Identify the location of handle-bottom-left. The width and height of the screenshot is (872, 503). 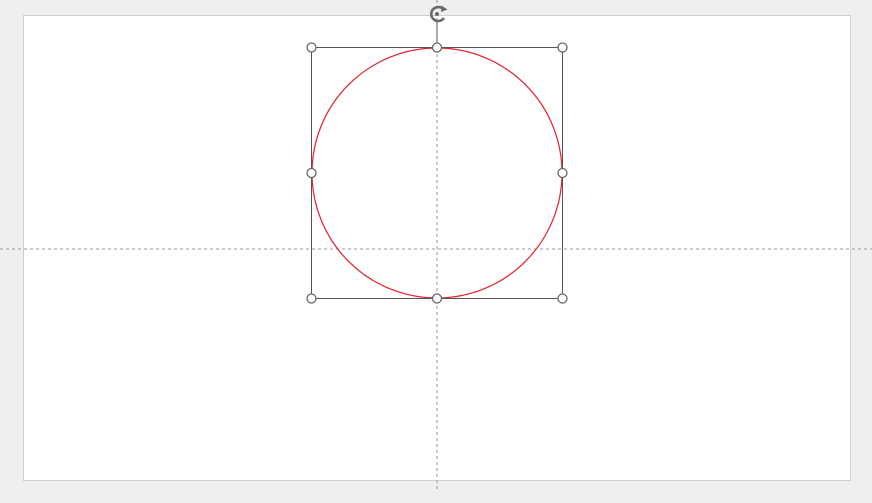
(311, 298).